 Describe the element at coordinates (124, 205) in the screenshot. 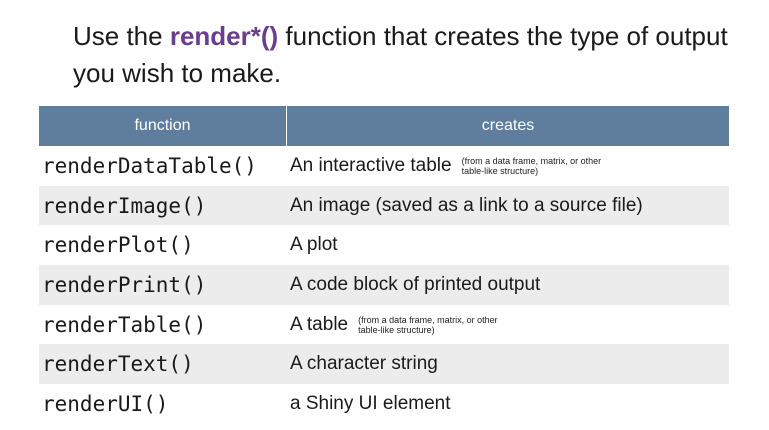

I see `function-name: renderImage()` at that location.